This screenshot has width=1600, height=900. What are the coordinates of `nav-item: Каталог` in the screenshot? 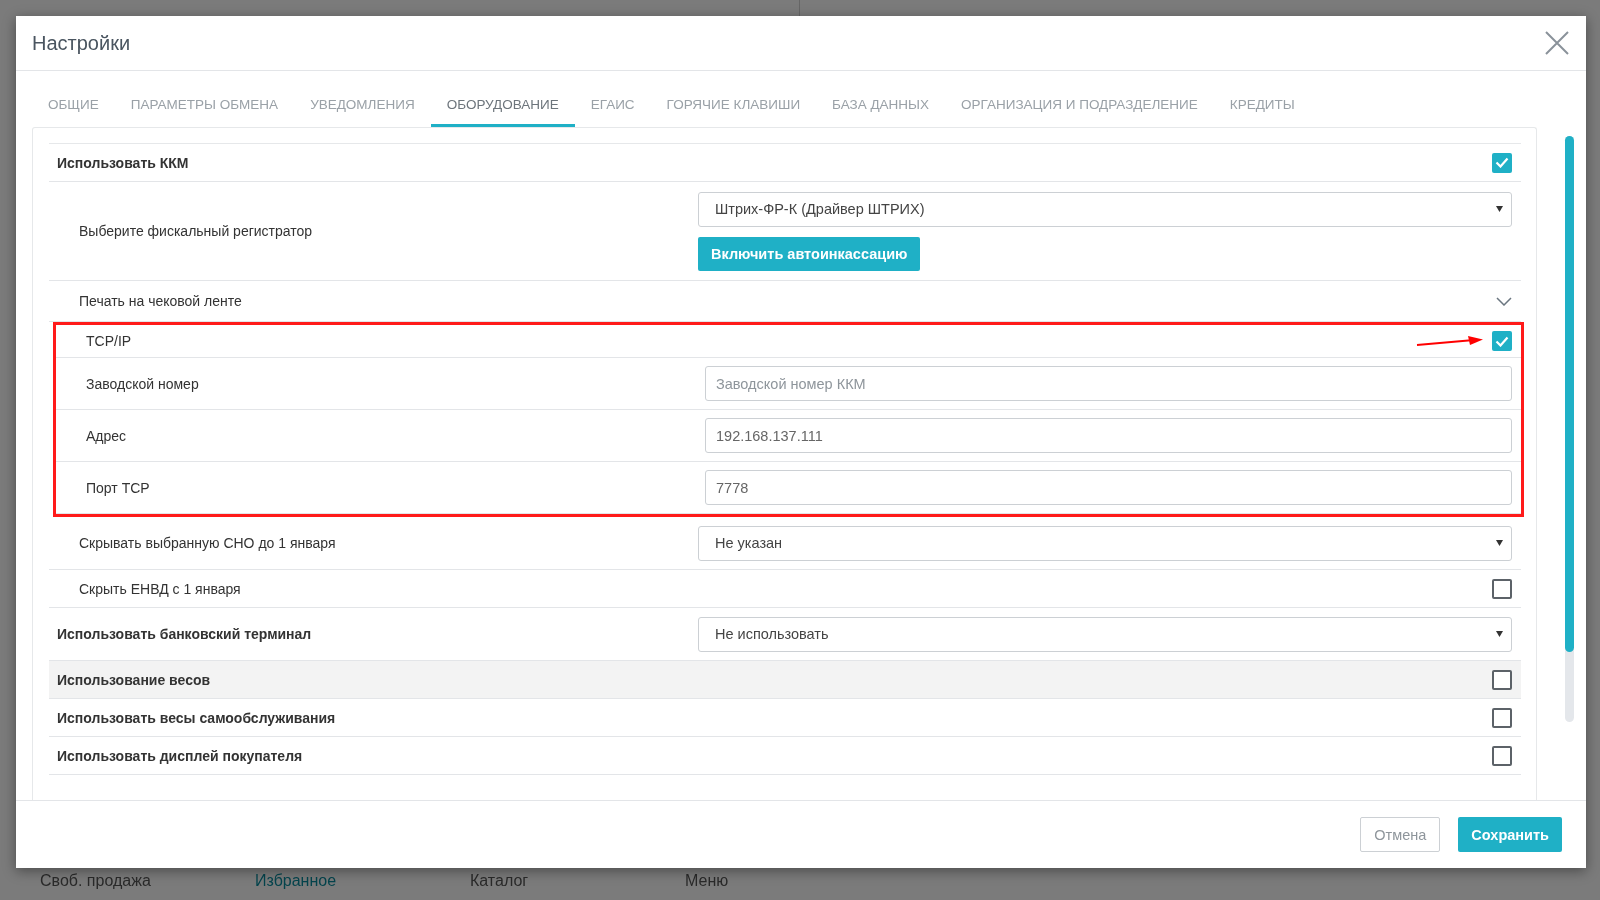 It's located at (577, 881).